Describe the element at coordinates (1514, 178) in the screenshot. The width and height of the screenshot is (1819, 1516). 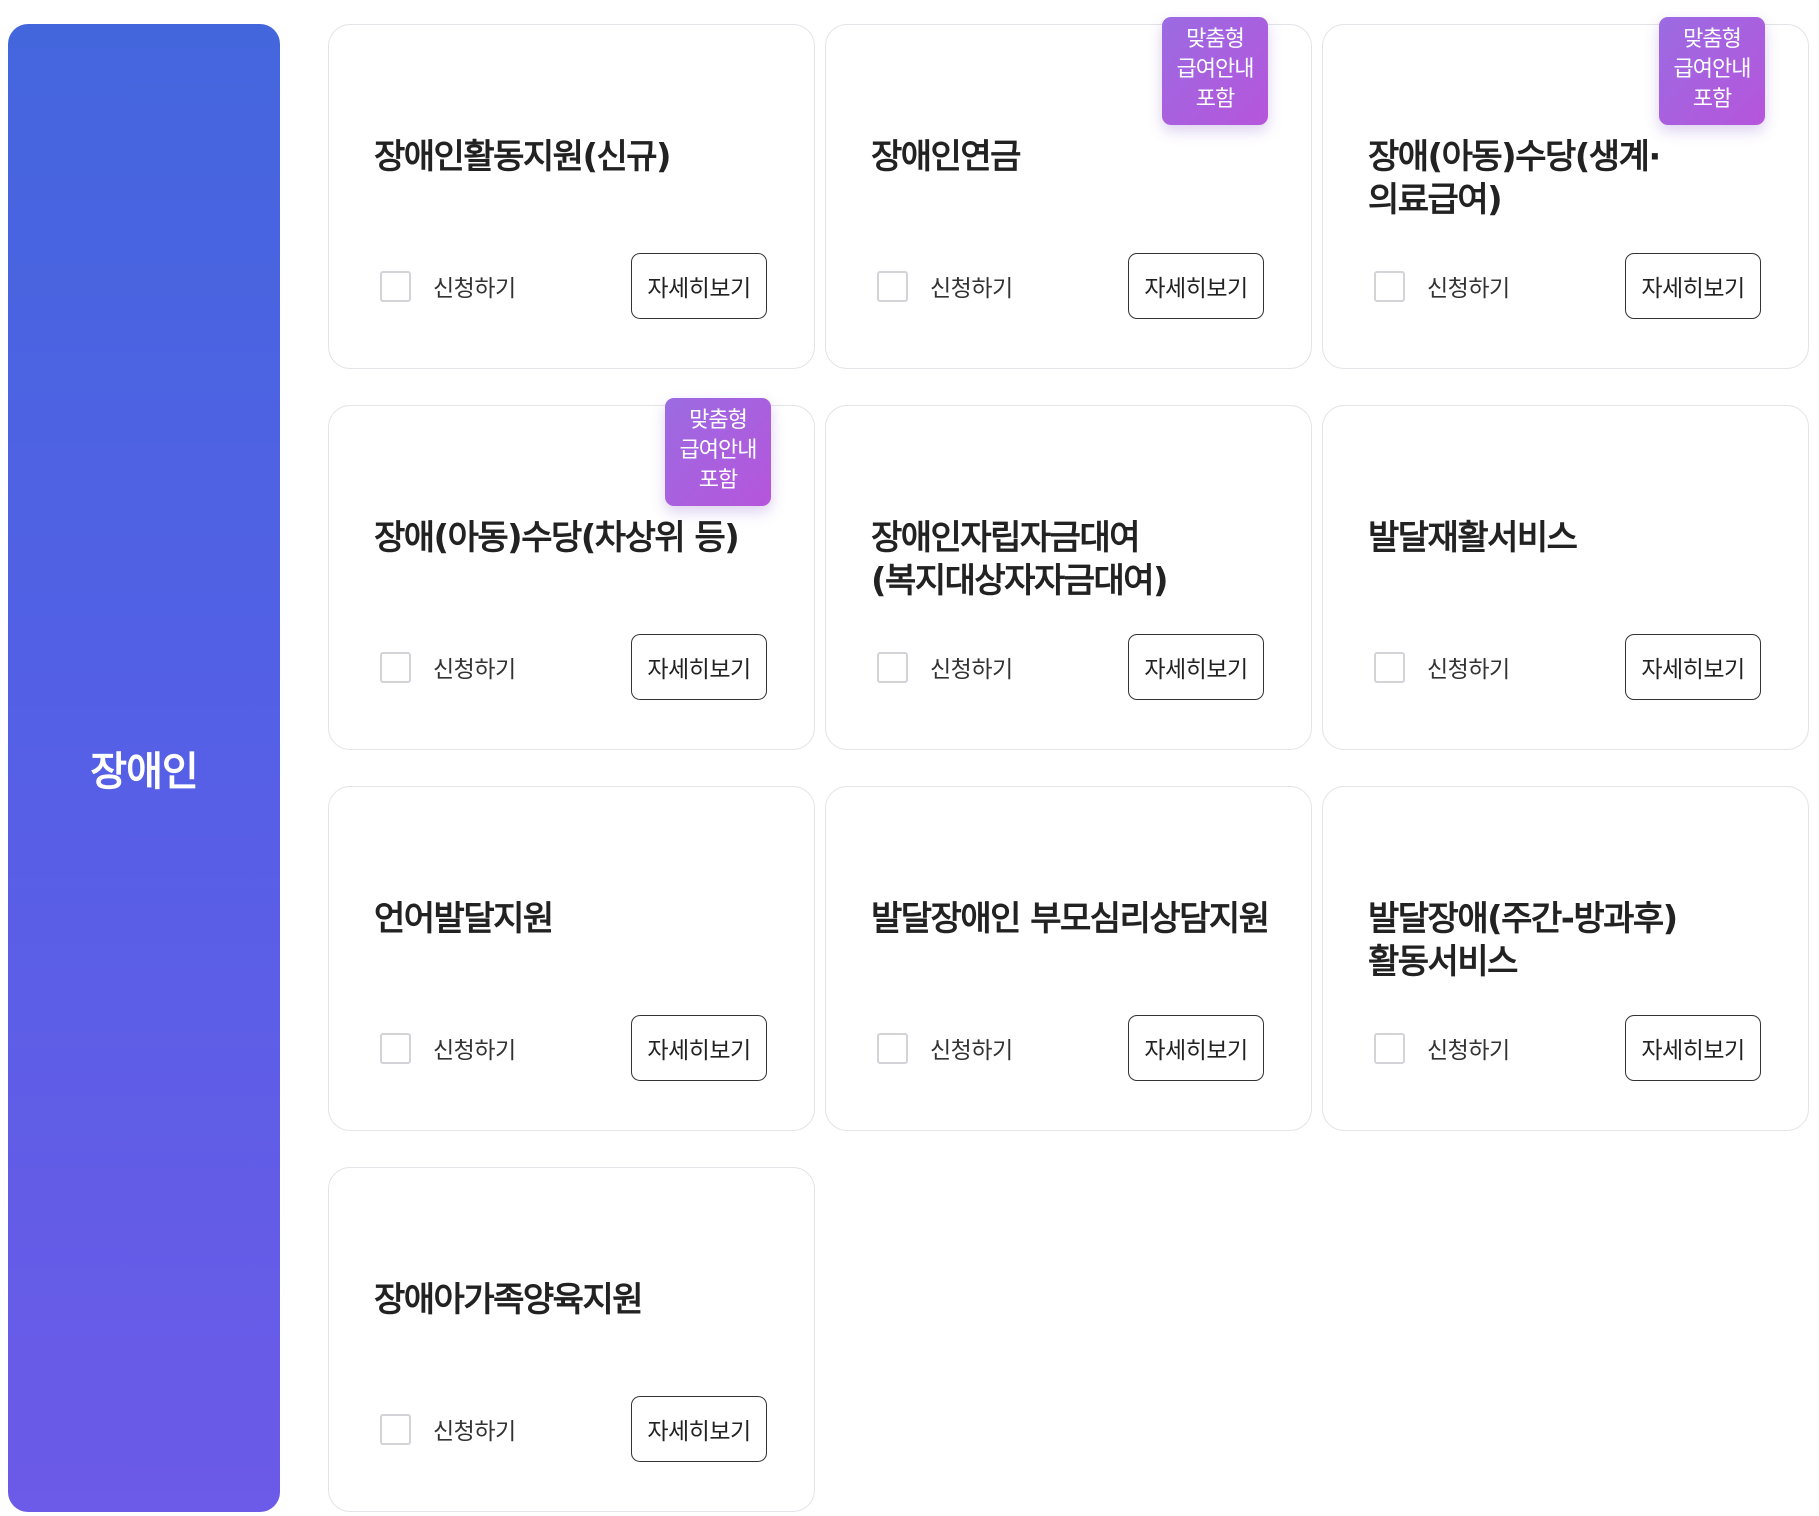
I see `service-title: 장애(아동)수당(생계·의료급여)` at that location.